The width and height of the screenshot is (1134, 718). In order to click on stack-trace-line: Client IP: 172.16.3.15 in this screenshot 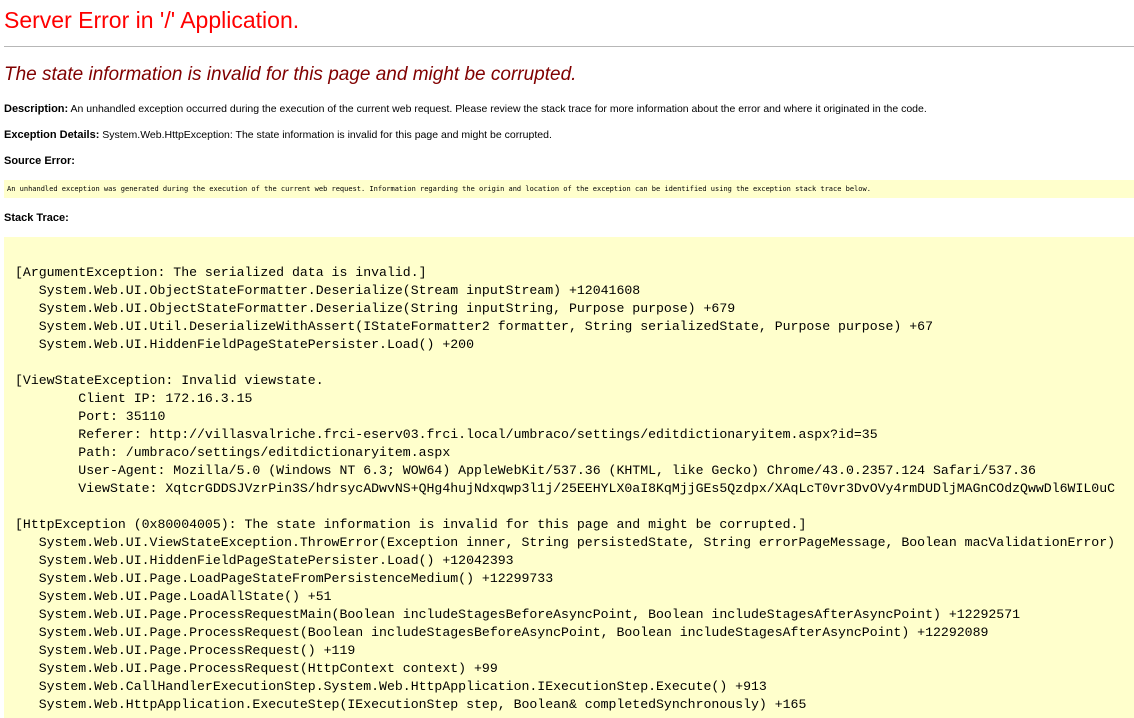, I will do `click(134, 398)`.